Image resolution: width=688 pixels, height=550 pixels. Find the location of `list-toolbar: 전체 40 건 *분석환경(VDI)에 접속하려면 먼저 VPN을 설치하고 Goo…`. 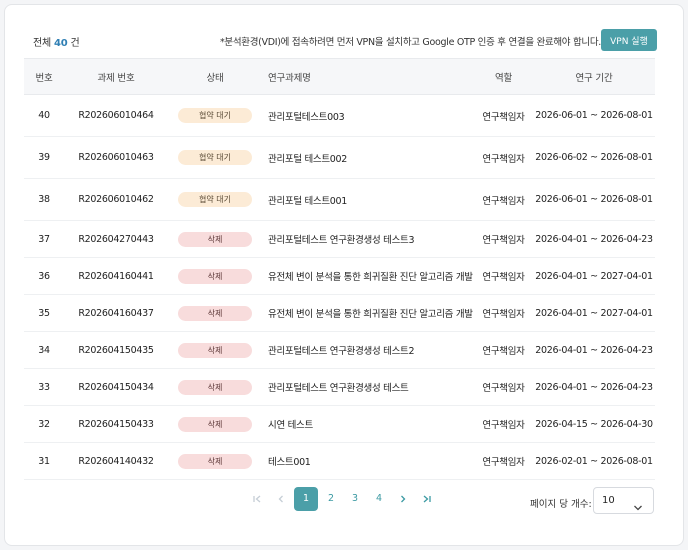

list-toolbar: 전체 40 건 *분석환경(VDI)에 접속하려면 먼저 VPN을 설치하고 Goo… is located at coordinates (344, 41).